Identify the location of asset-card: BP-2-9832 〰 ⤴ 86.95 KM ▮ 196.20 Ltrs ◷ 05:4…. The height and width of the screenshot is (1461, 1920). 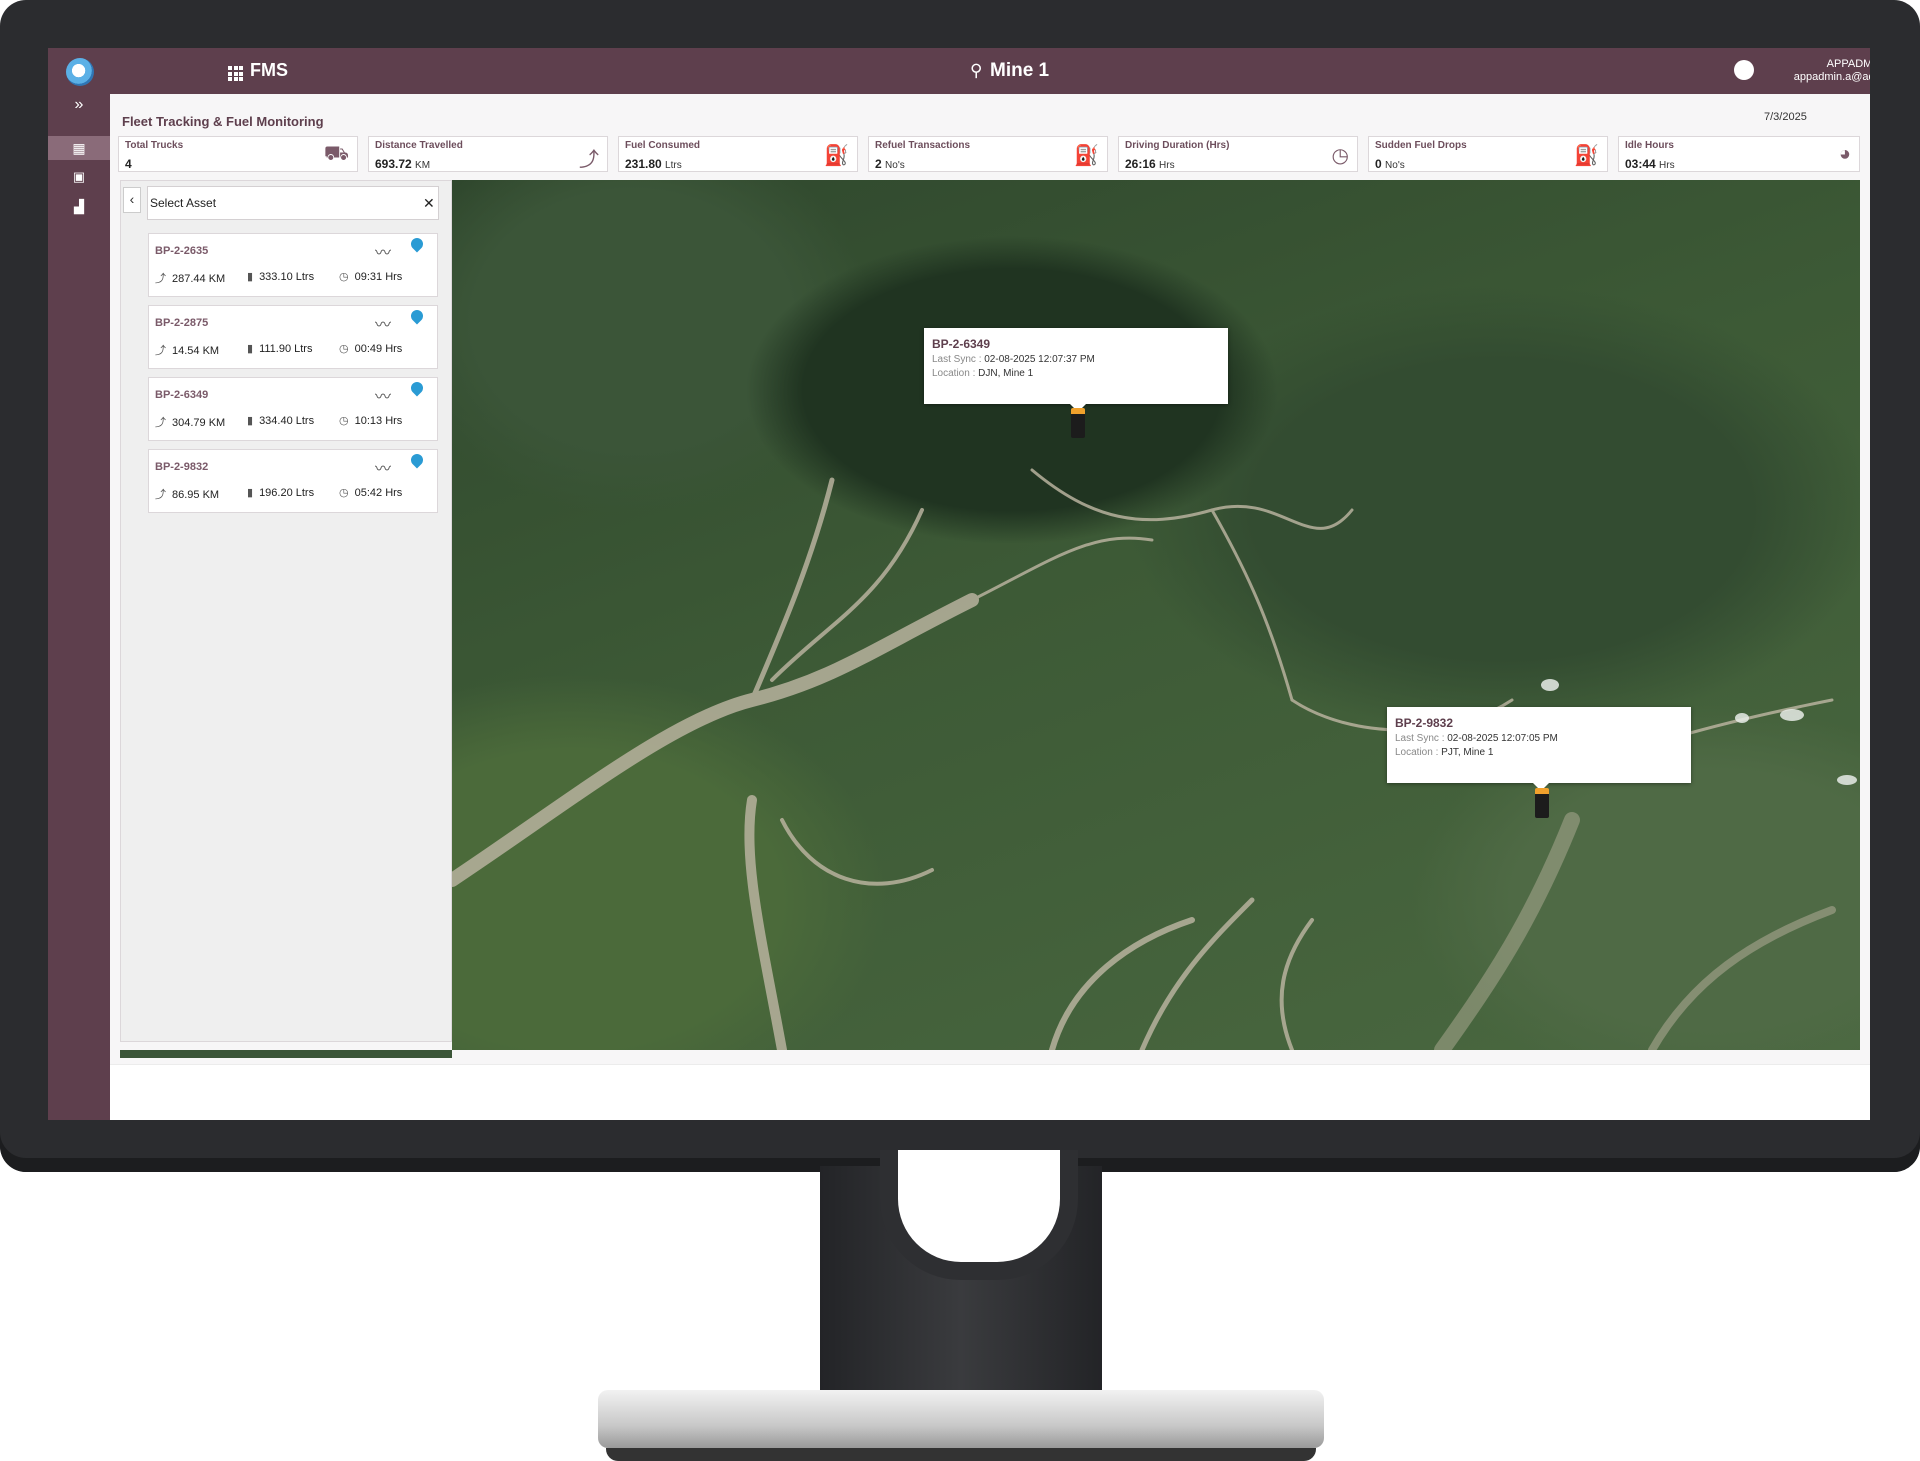
(293, 481).